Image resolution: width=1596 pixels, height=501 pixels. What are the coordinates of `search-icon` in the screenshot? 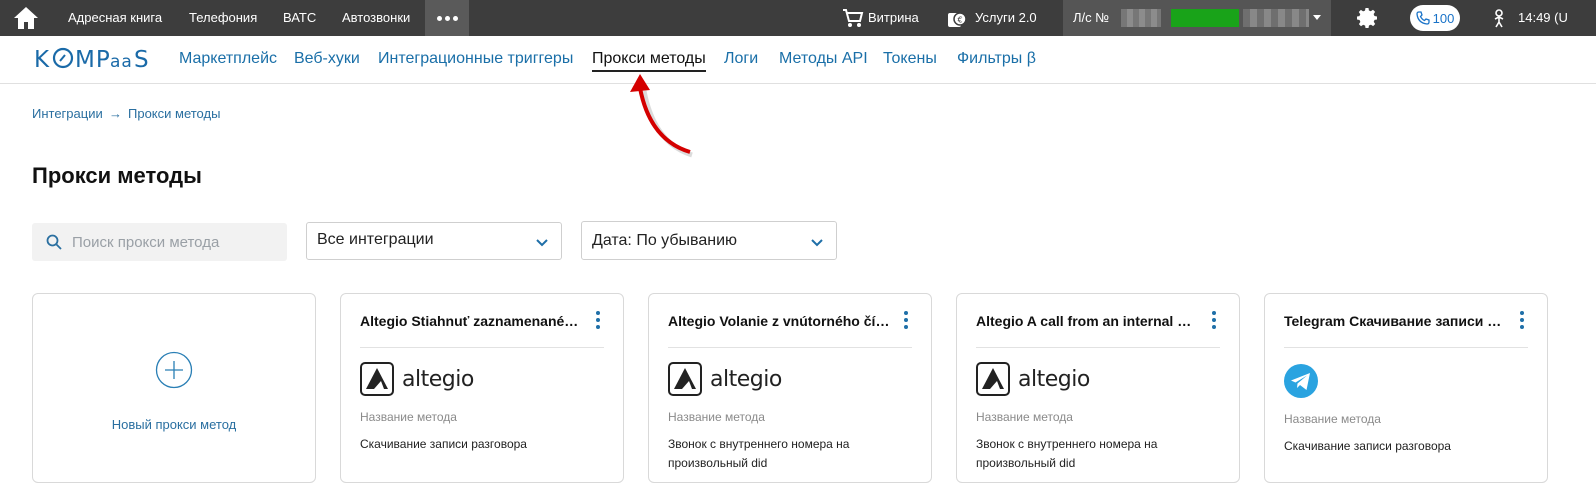 It's located at (54, 242).